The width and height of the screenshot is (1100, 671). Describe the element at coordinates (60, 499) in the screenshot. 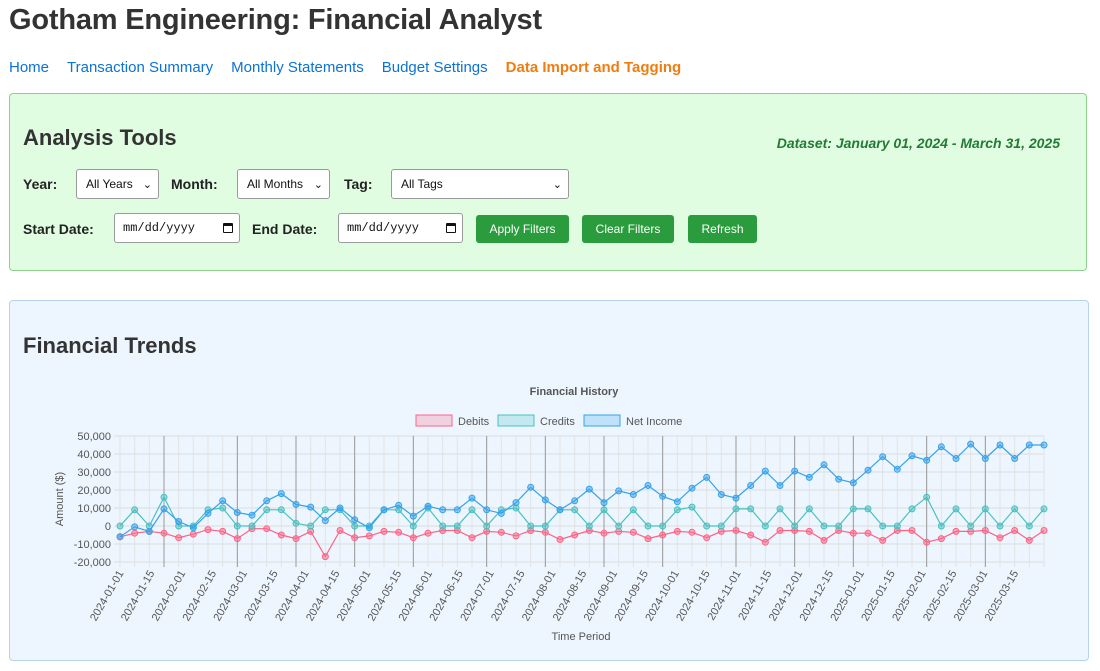

I see `y-axis-label: Amount ($)` at that location.